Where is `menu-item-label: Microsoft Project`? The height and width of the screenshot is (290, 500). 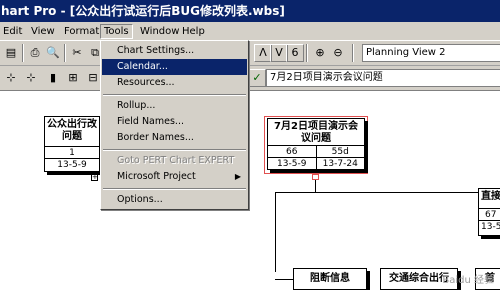
menu-item-label: Microsoft Project is located at coordinates (156, 176).